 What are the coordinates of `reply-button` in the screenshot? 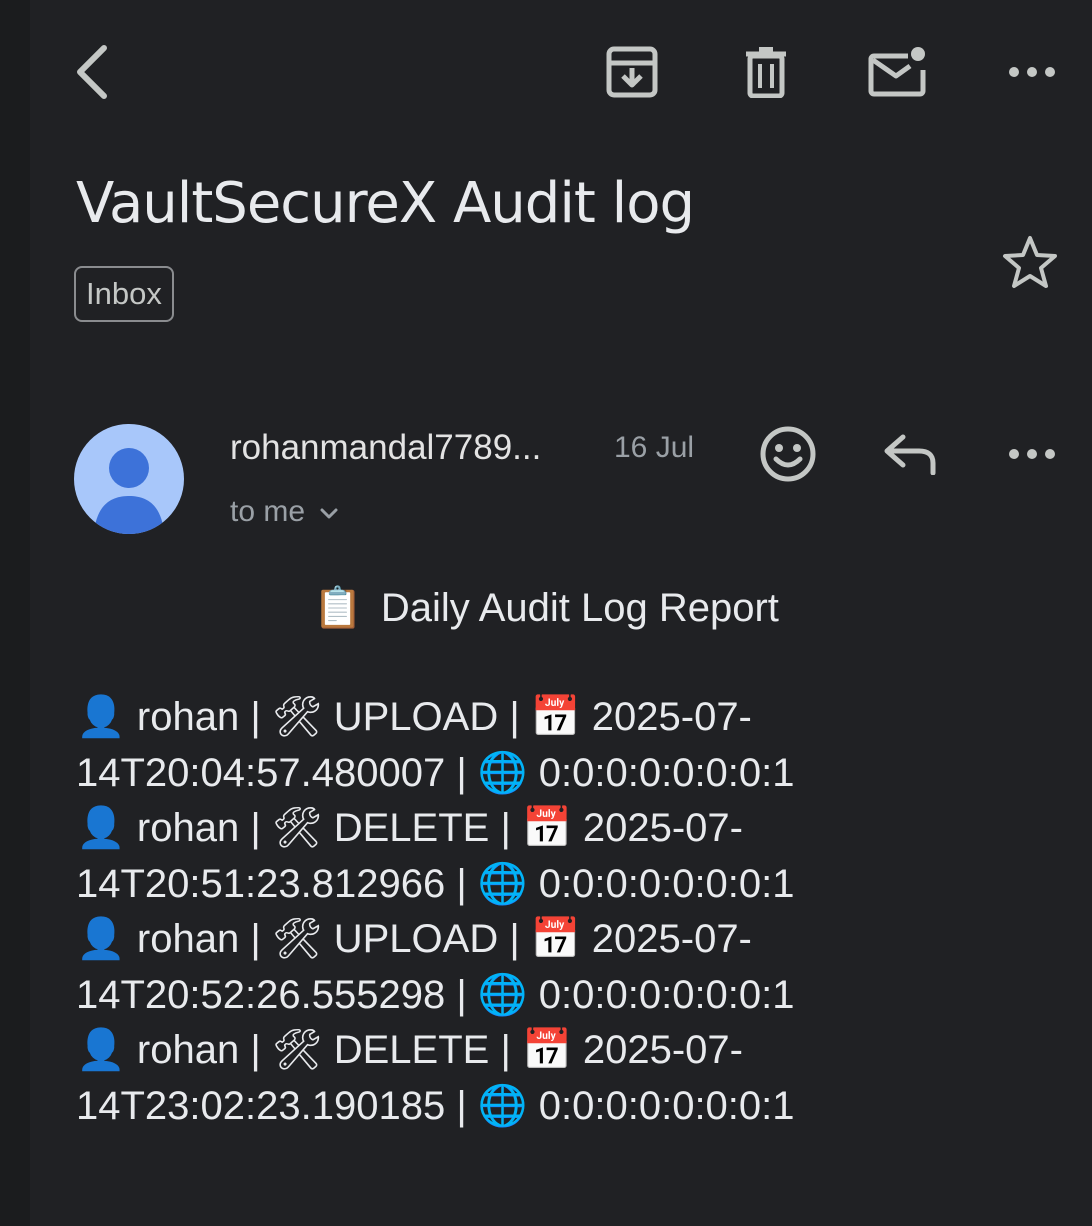 It's located at (910, 456).